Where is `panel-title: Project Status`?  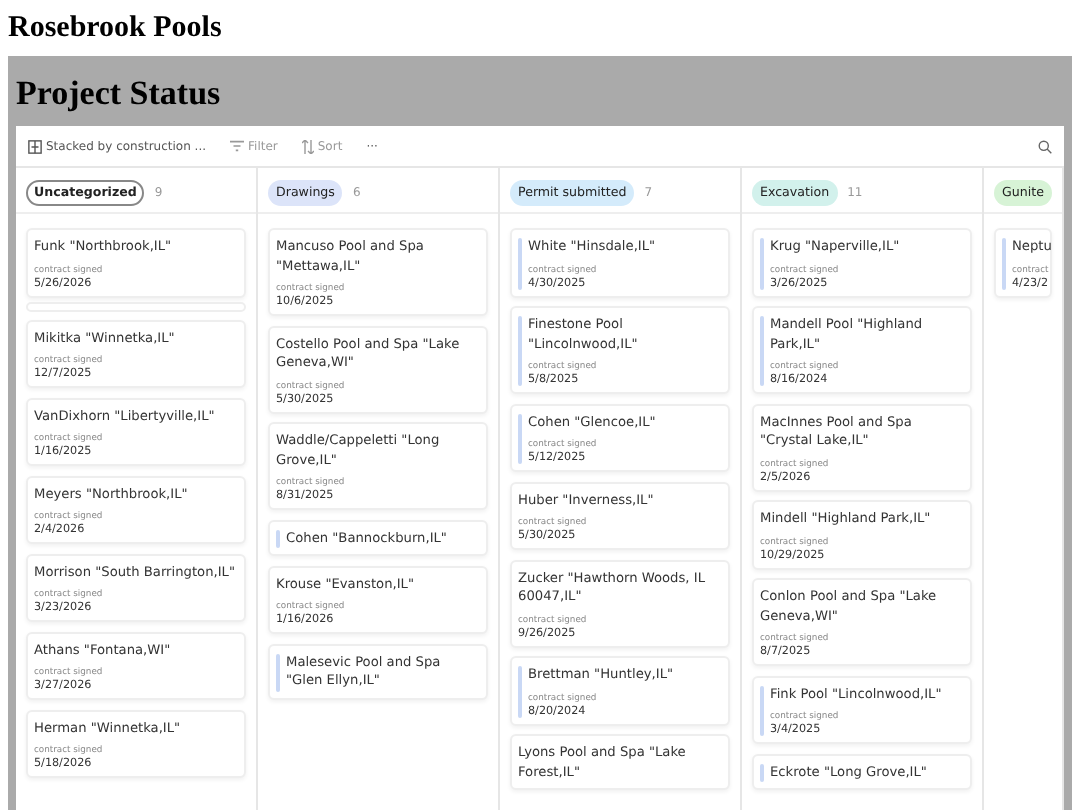 panel-title: Project Status is located at coordinates (119, 93).